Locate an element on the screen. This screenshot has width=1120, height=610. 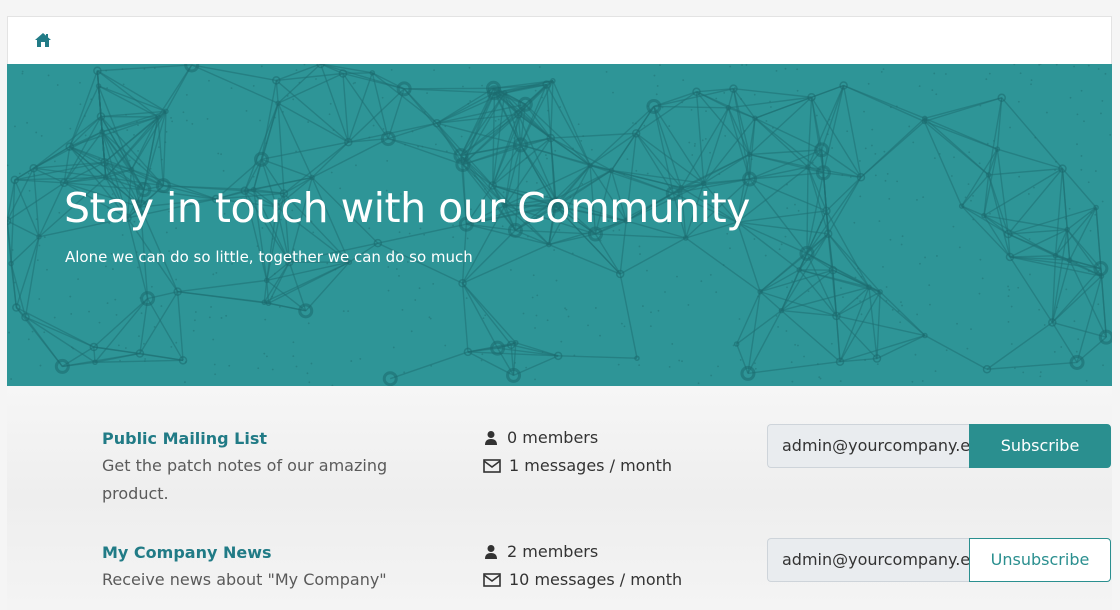
list-title: Public Mailing List is located at coordinates (184, 438).